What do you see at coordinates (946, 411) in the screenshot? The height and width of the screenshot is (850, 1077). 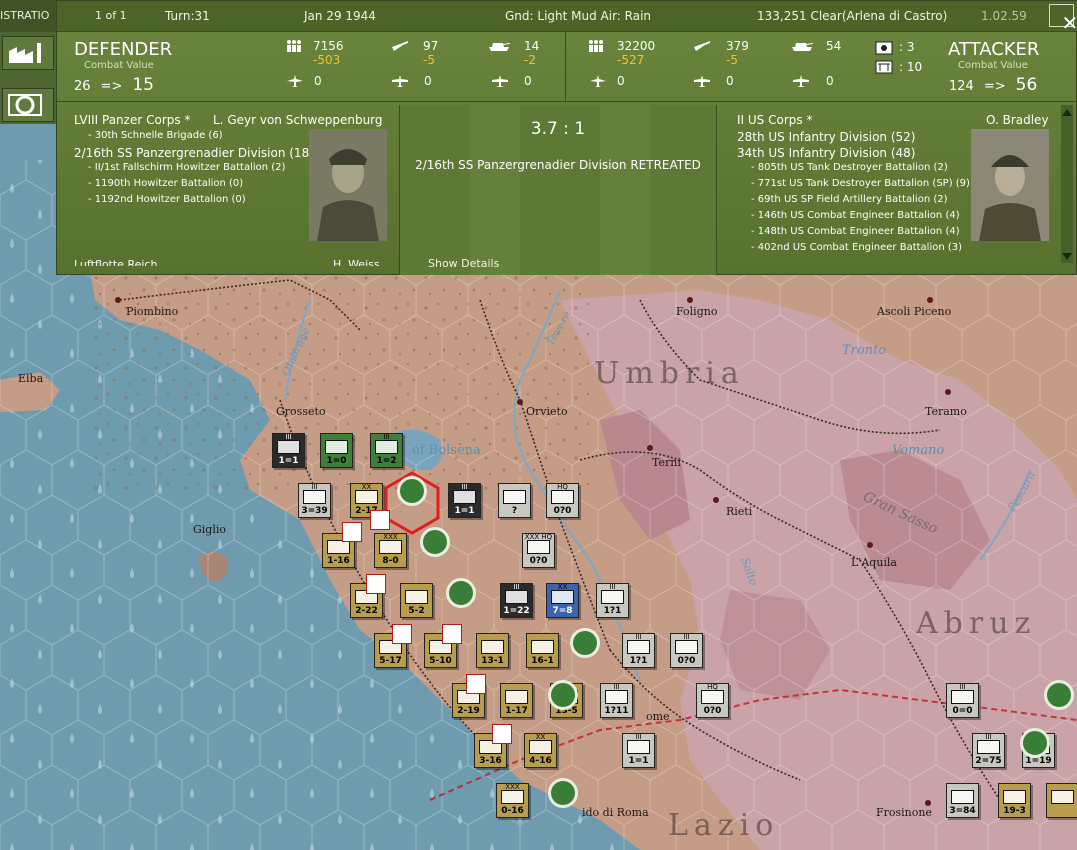 I see `city-teramo: Teramo` at bounding box center [946, 411].